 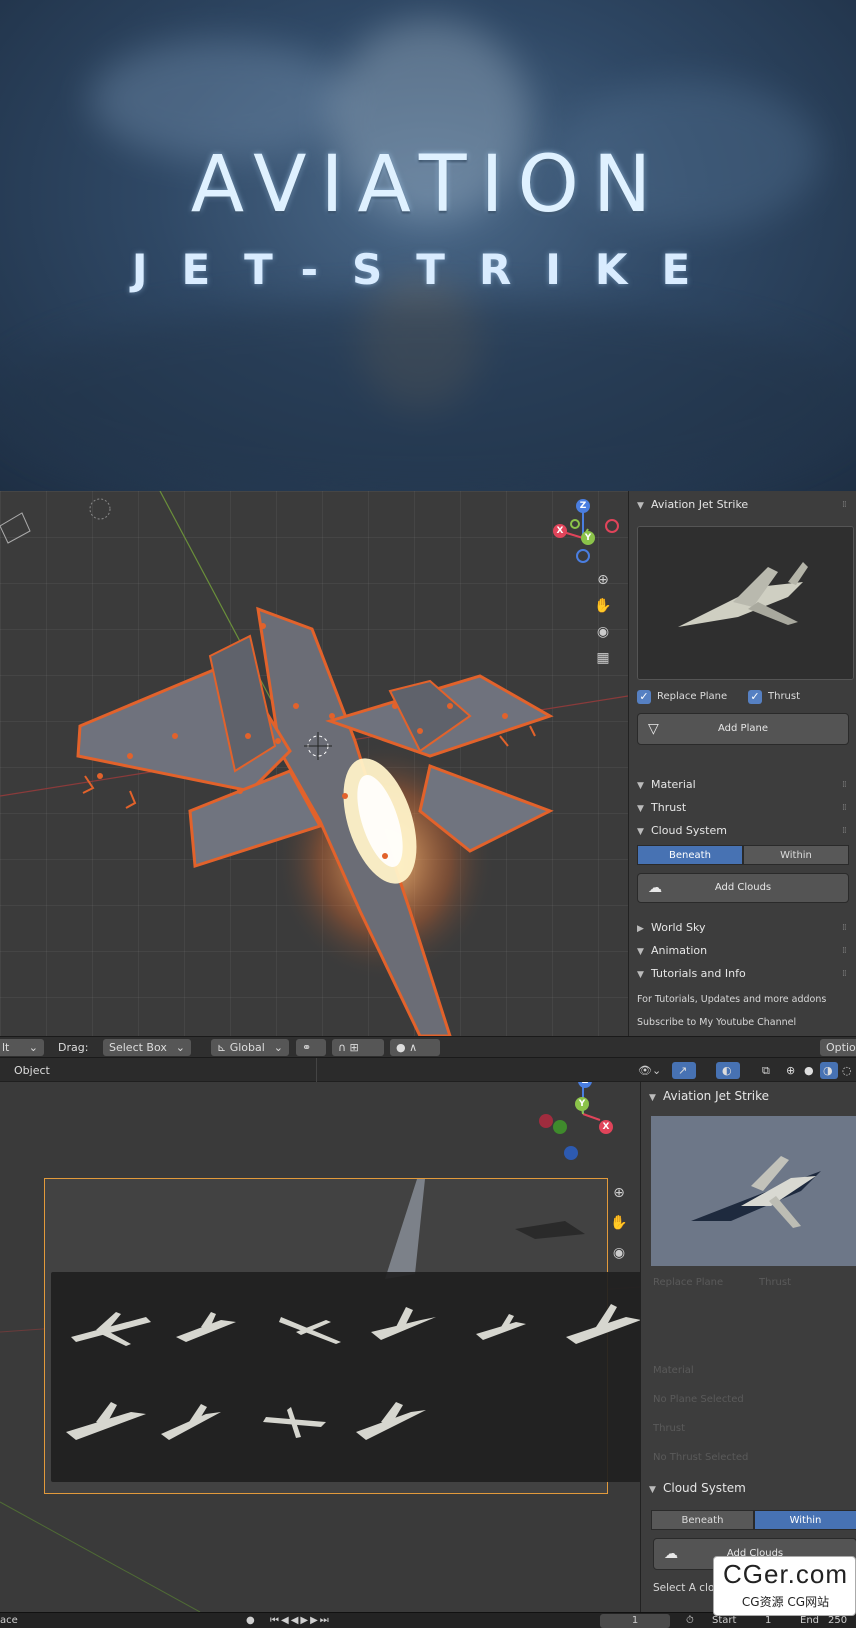 What do you see at coordinates (300, 1621) in the screenshot?
I see `playback-controls-icon: ⏮◀◀▶▶⏭` at bounding box center [300, 1621].